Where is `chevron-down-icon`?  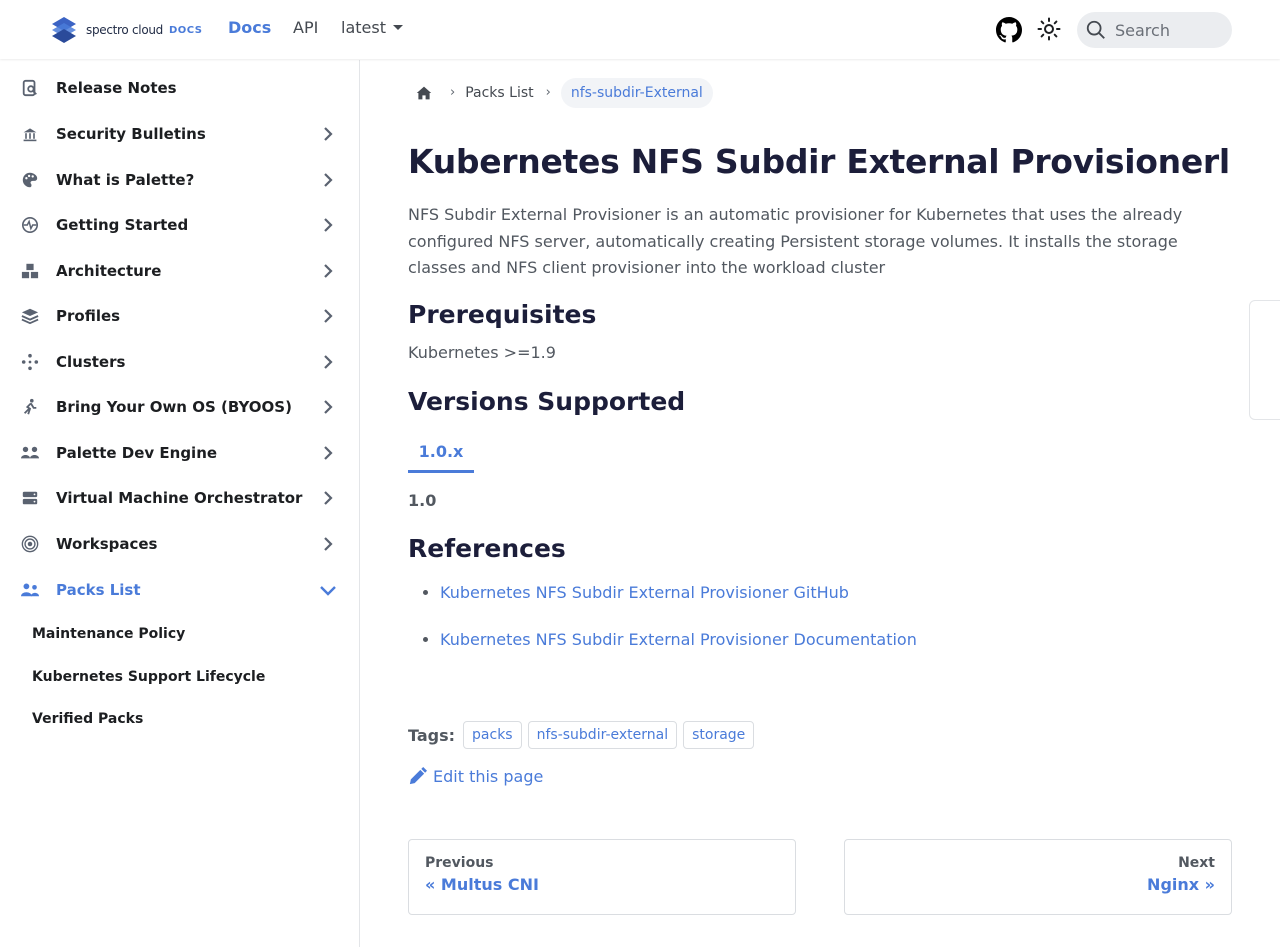
chevron-down-icon is located at coordinates (328, 590).